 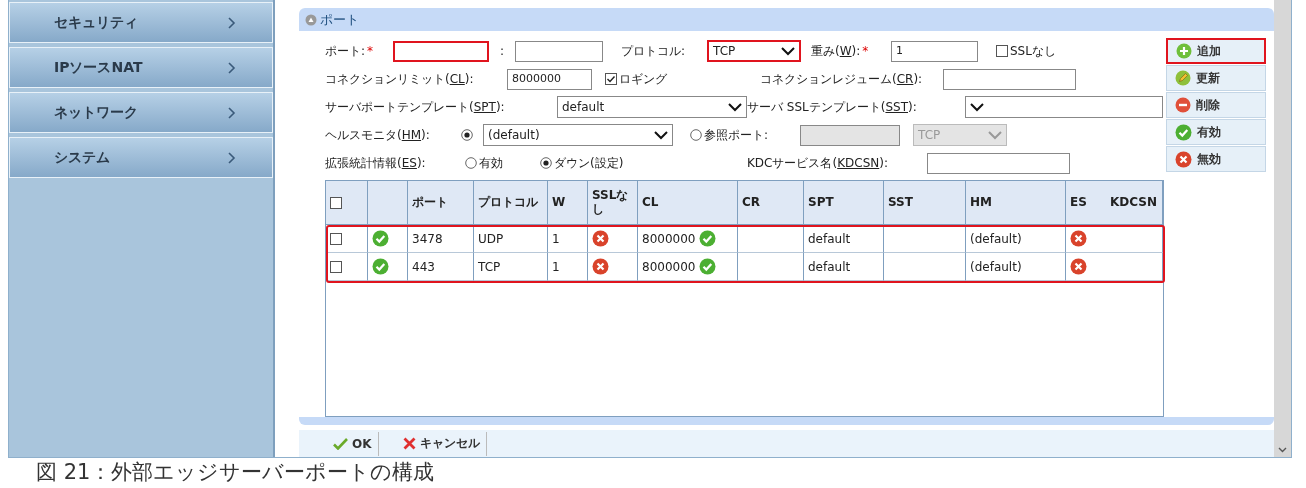 What do you see at coordinates (1282, 228) in the screenshot?
I see `scrollbar` at bounding box center [1282, 228].